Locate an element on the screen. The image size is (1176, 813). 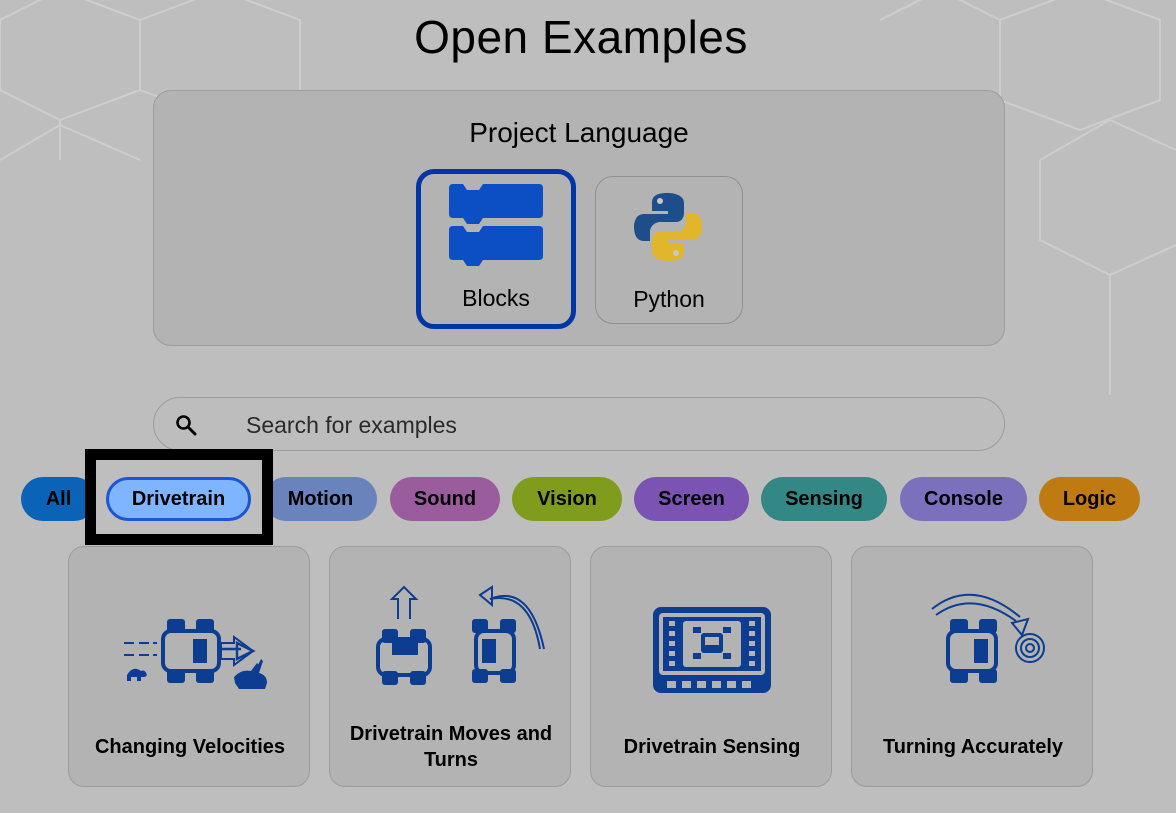
chip-sound: Sound is located at coordinates (445, 499).